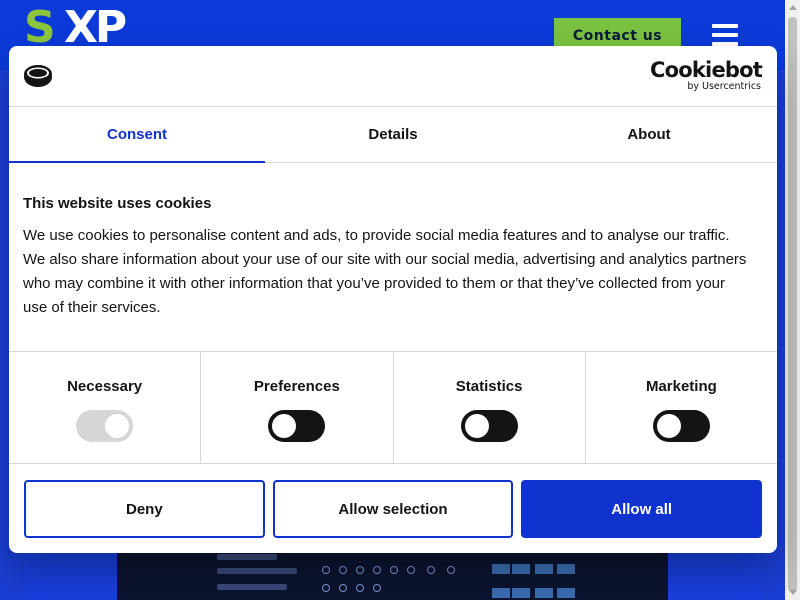 The image size is (800, 600). I want to click on category-label: Statistics, so click(489, 386).